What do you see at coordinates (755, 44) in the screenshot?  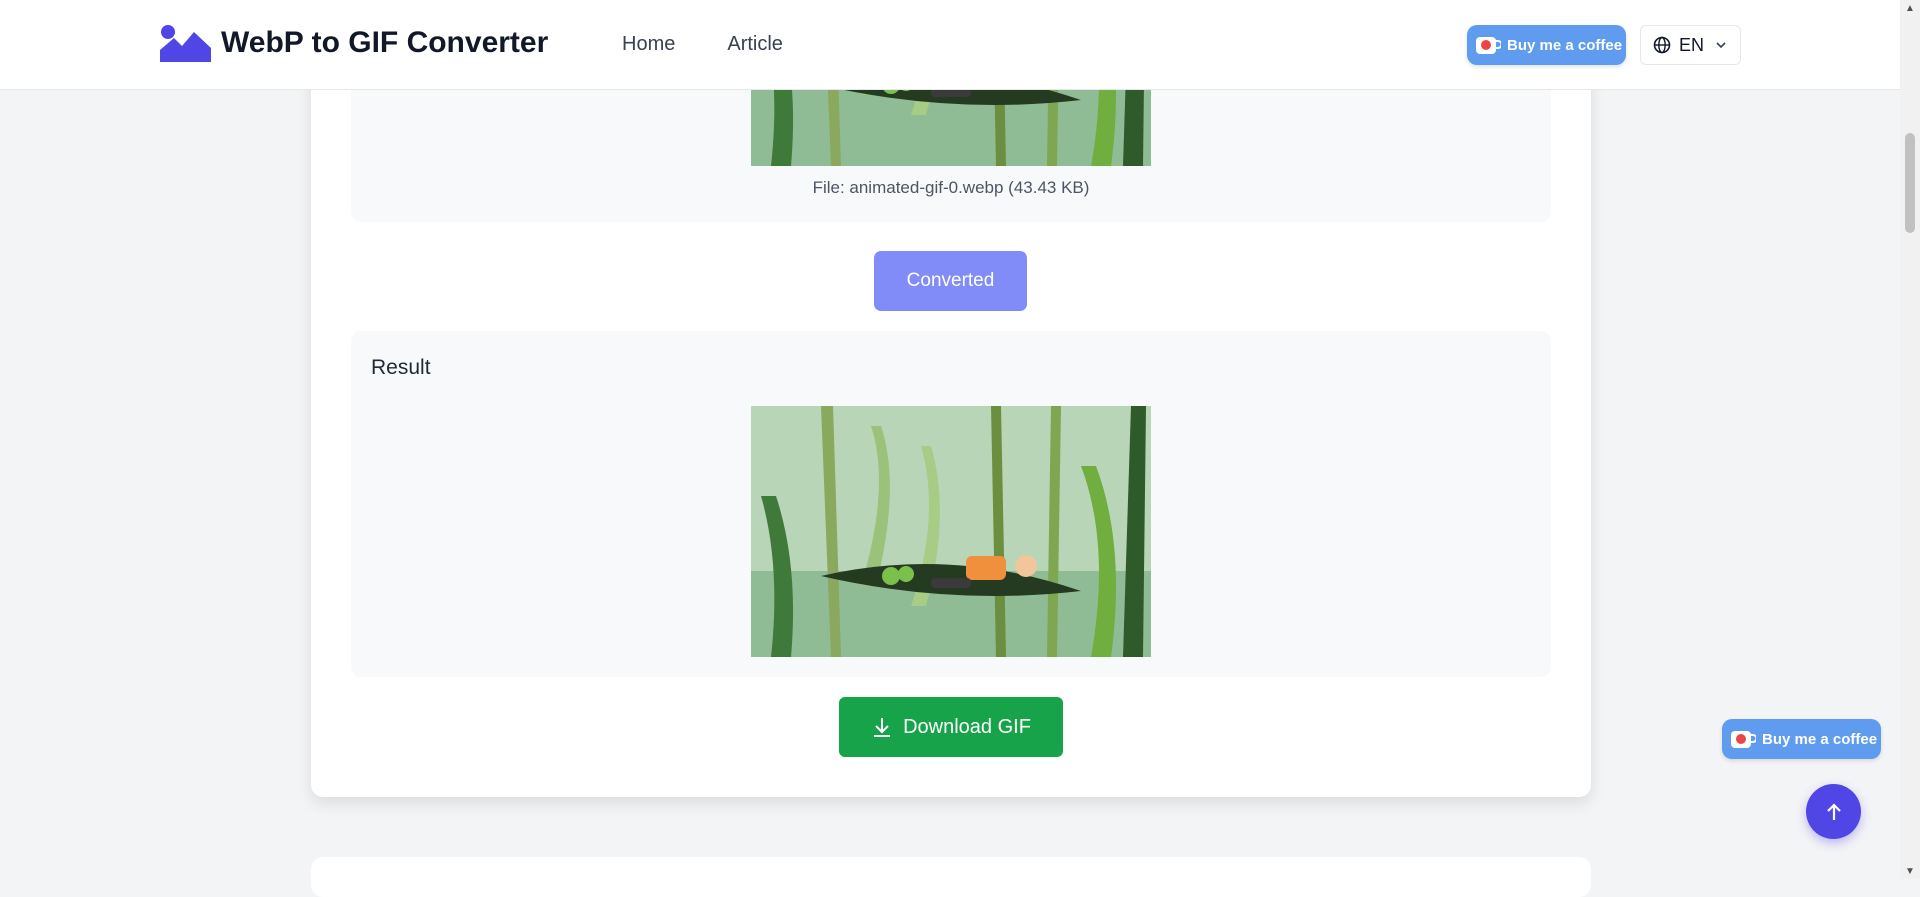 I see `nav-article-link: Article` at bounding box center [755, 44].